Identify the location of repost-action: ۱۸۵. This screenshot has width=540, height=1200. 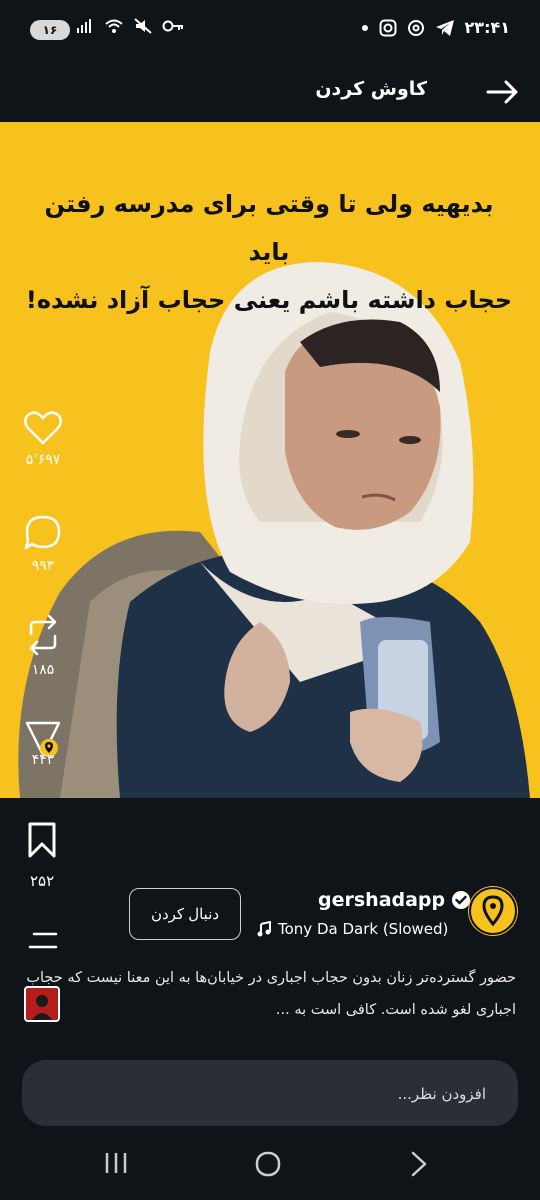
(43, 646).